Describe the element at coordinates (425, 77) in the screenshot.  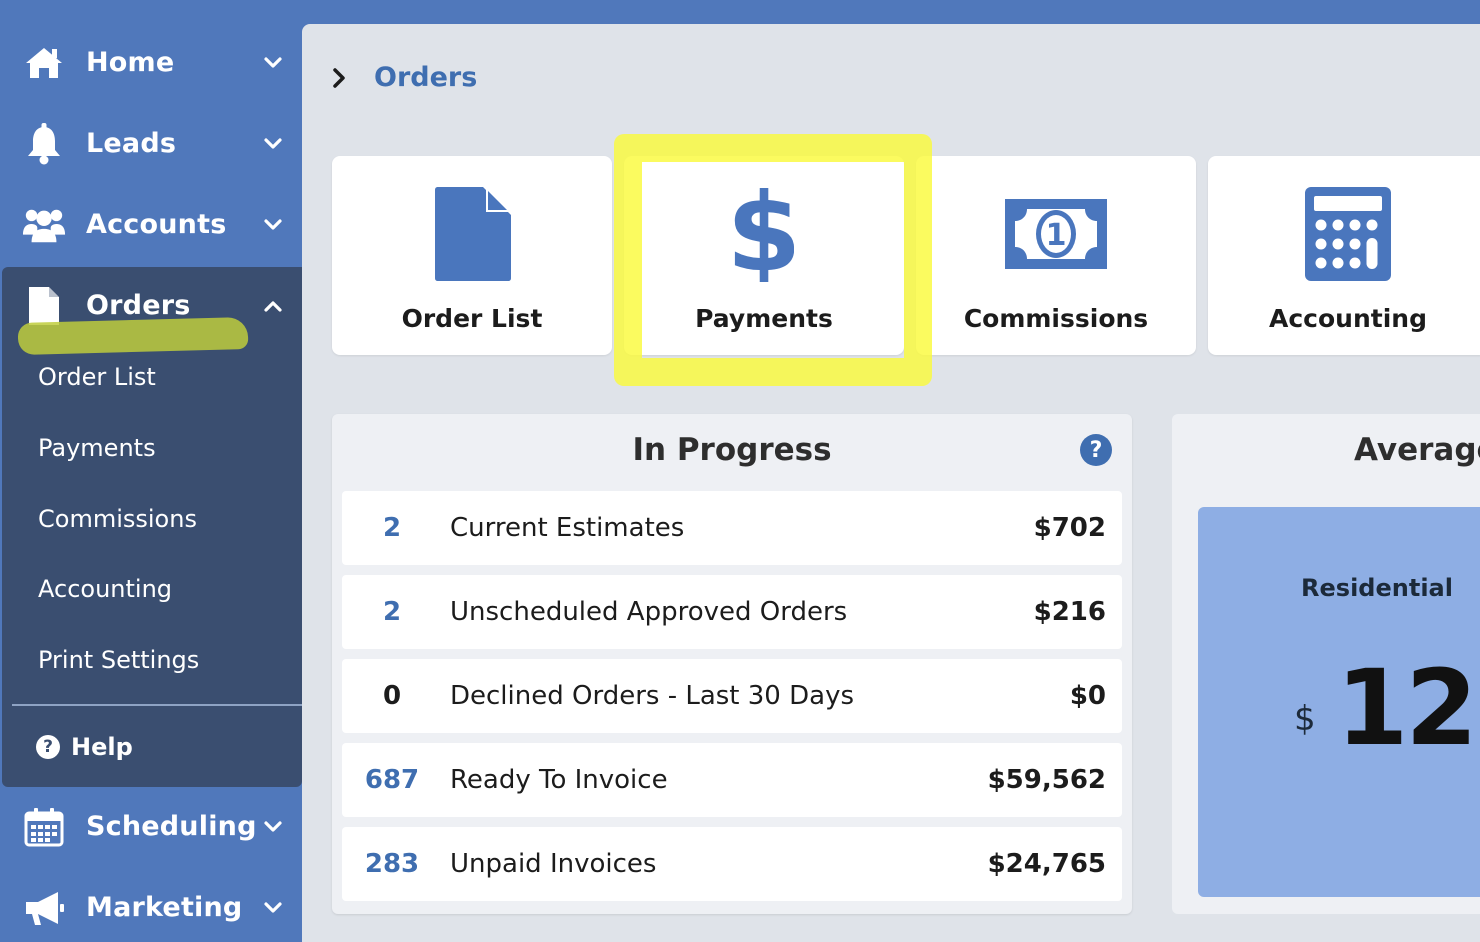
I see `breadcrumb-current: Orders` at that location.